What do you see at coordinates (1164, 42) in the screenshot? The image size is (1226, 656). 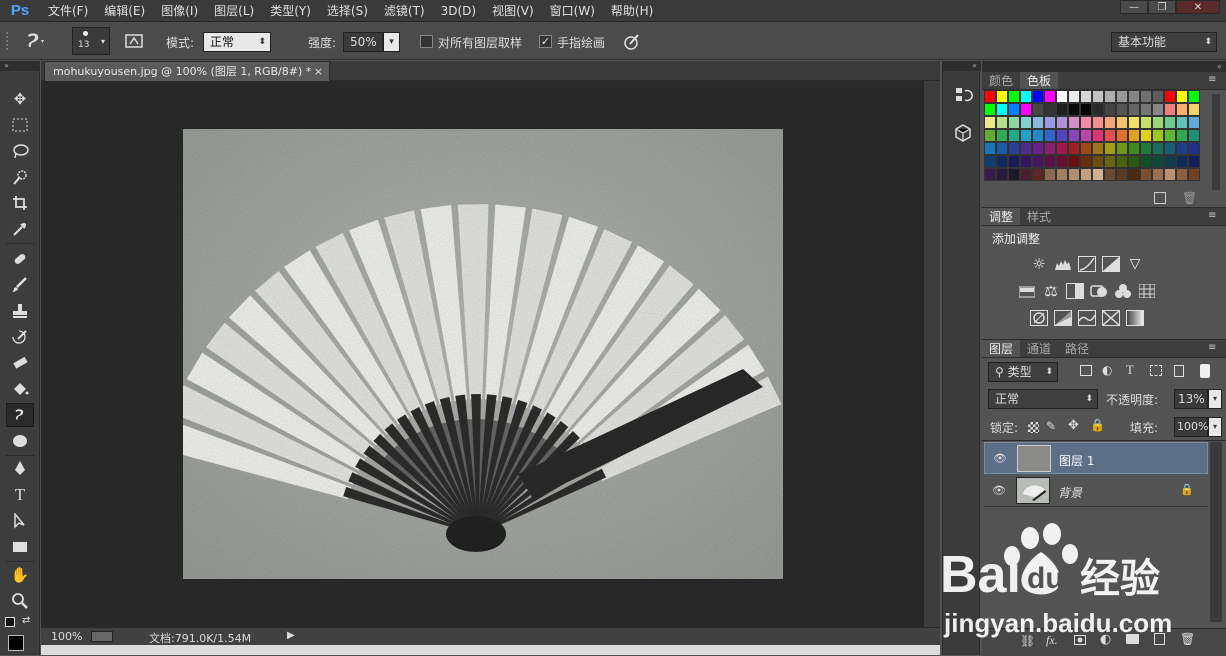 I see `workspace-dropdown: 基本功能 ⬍` at bounding box center [1164, 42].